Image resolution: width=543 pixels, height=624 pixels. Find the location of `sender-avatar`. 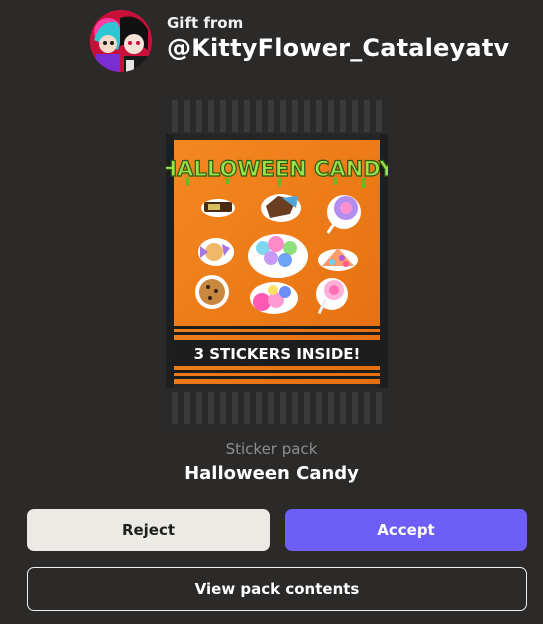

sender-avatar is located at coordinates (121, 41).